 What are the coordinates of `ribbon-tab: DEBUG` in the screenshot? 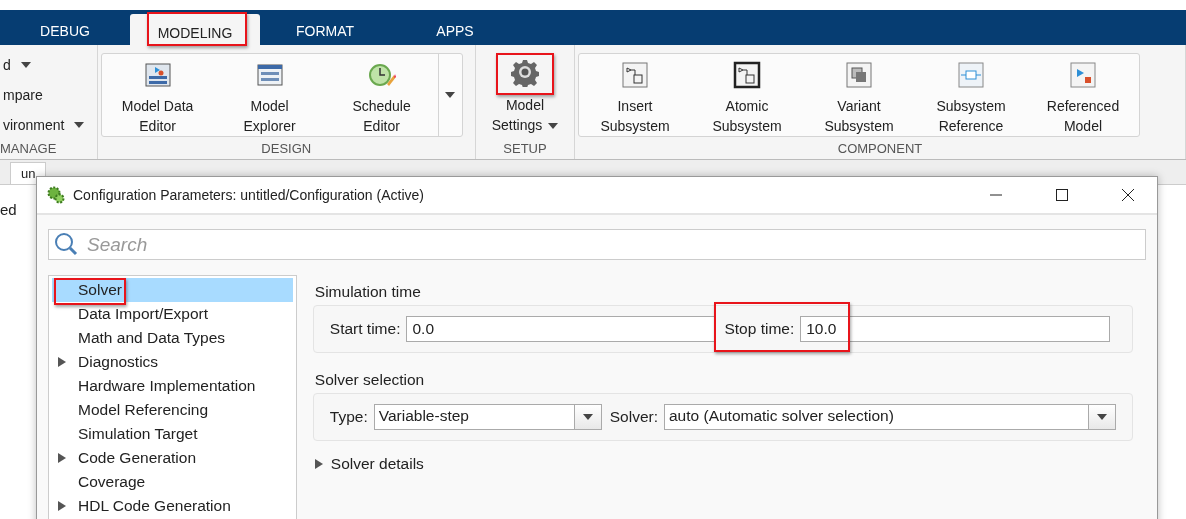 It's located at (65, 27).